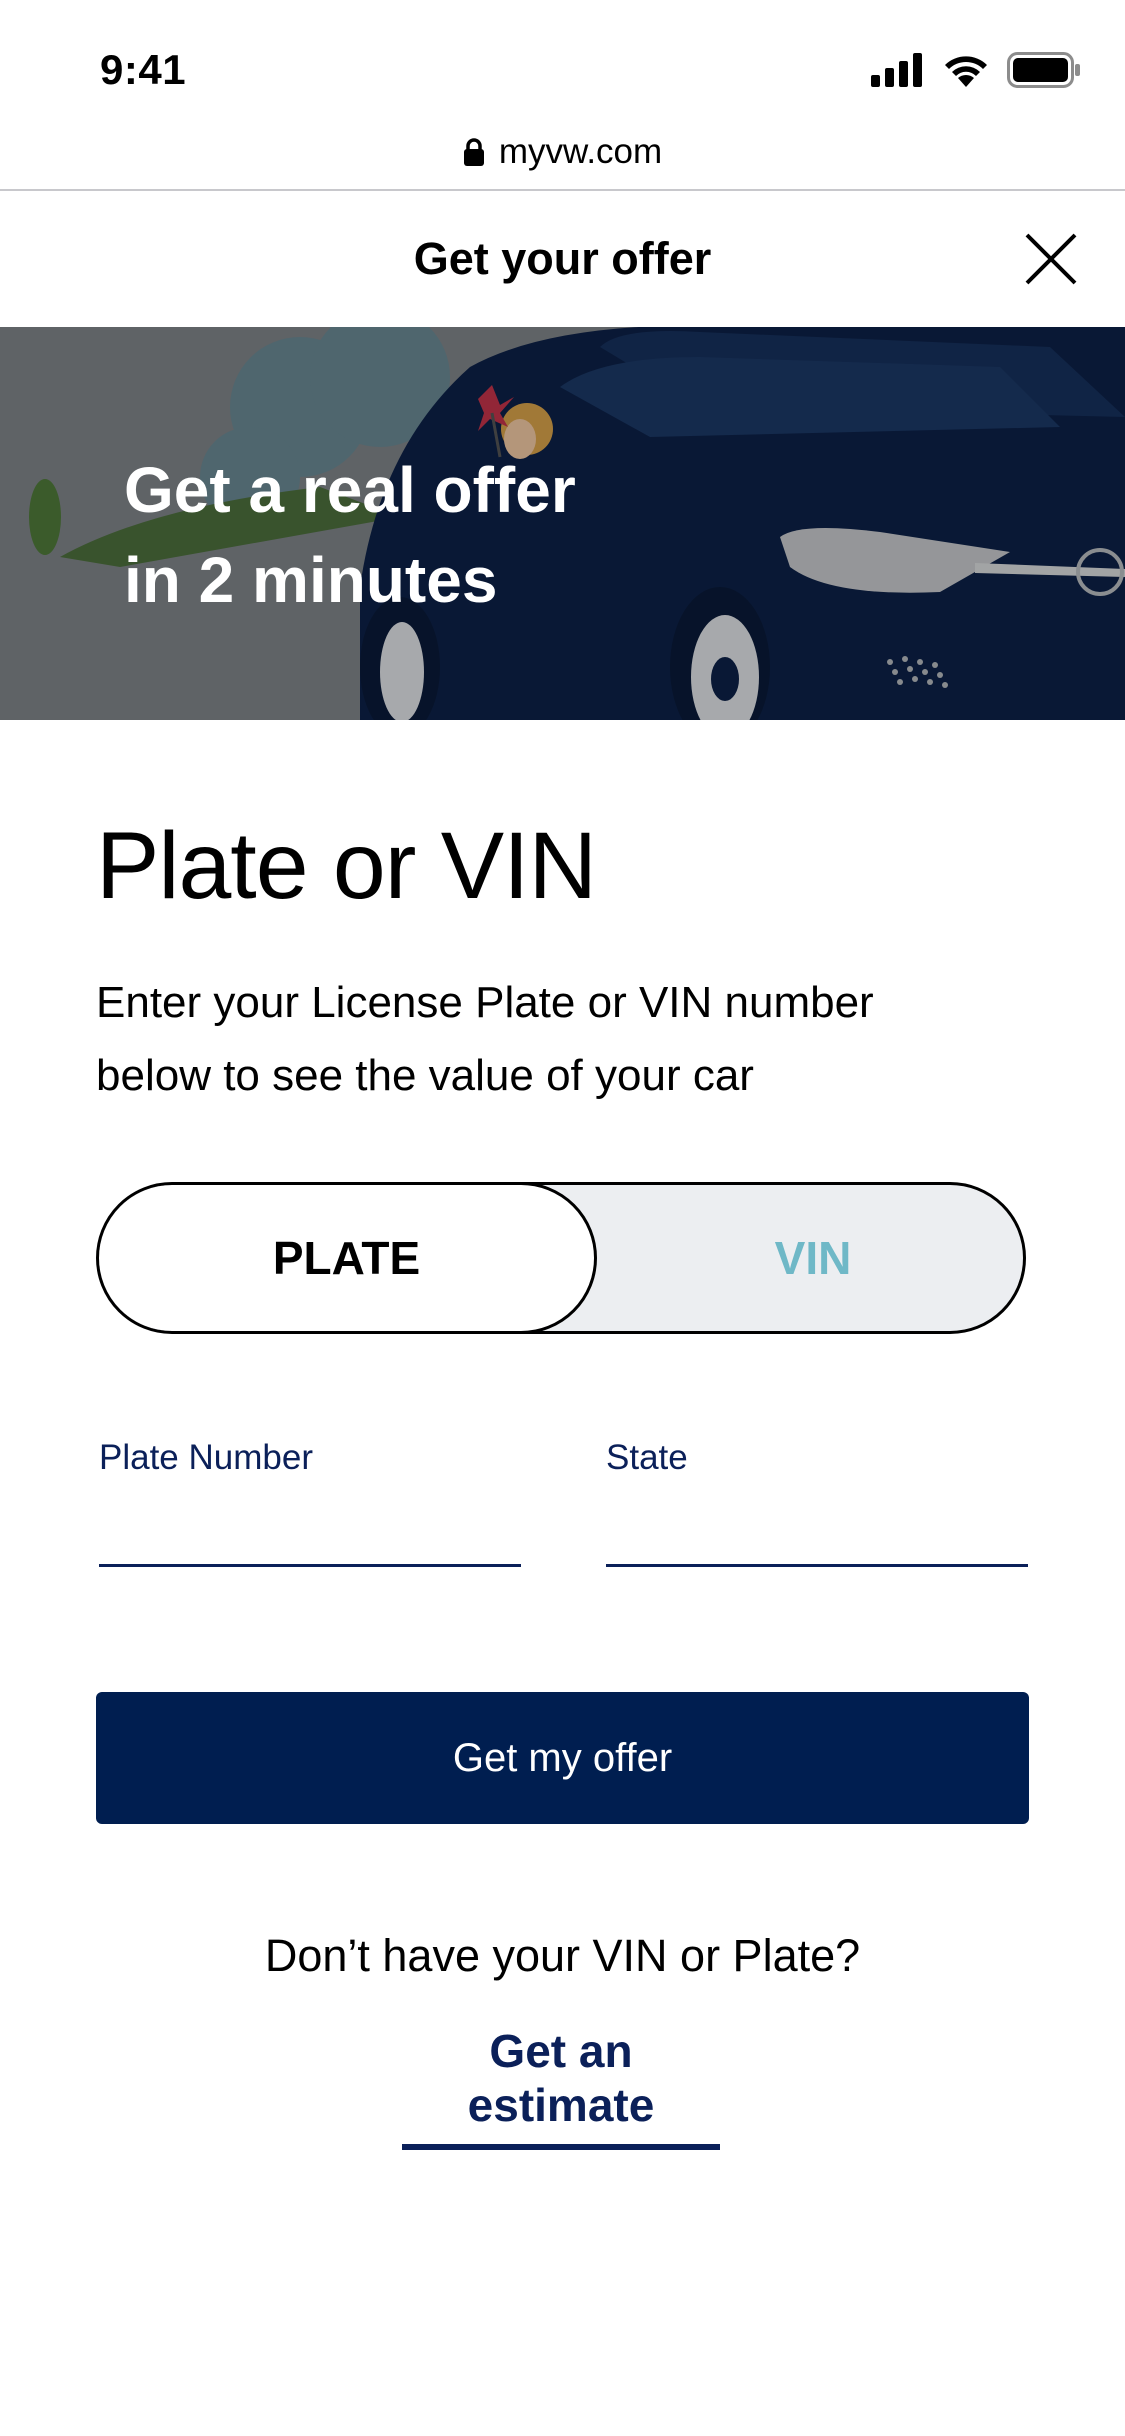 The width and height of the screenshot is (1125, 2436). What do you see at coordinates (817, 1540) in the screenshot?
I see `state-input` at bounding box center [817, 1540].